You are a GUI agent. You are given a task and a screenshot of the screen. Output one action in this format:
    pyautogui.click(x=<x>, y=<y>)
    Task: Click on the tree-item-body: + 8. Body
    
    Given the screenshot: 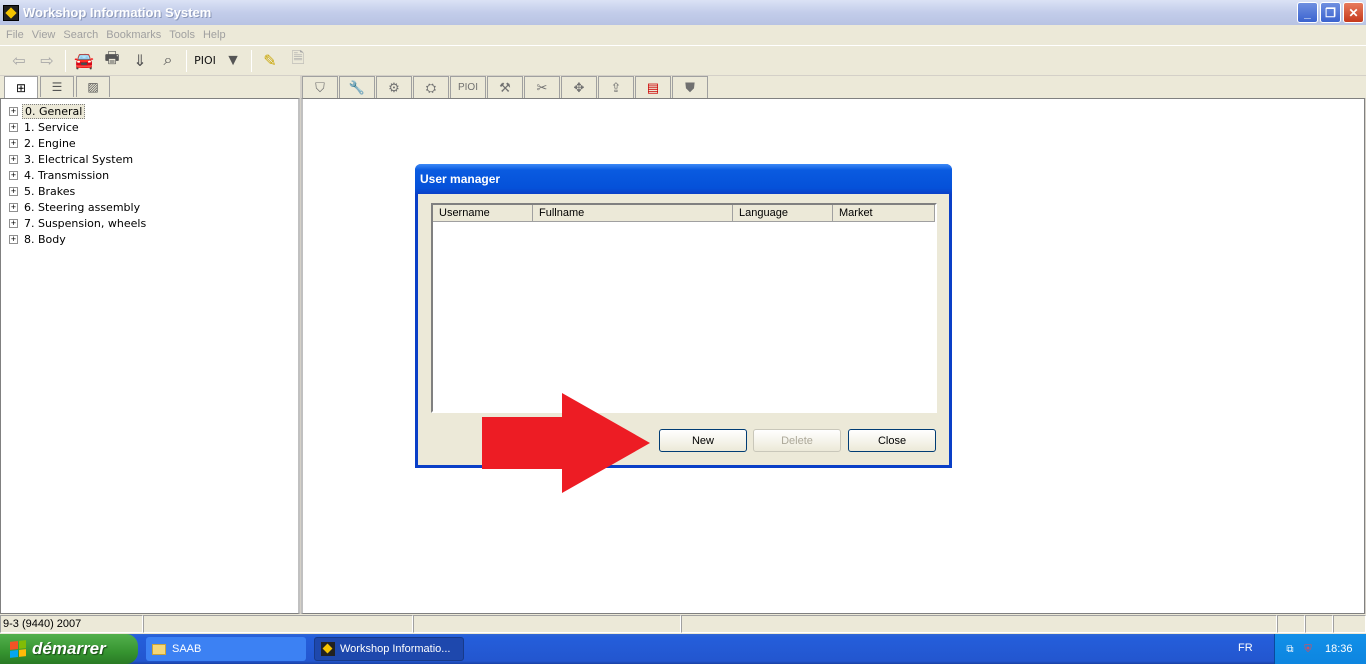 What is the action you would take?
    pyautogui.click(x=149, y=239)
    